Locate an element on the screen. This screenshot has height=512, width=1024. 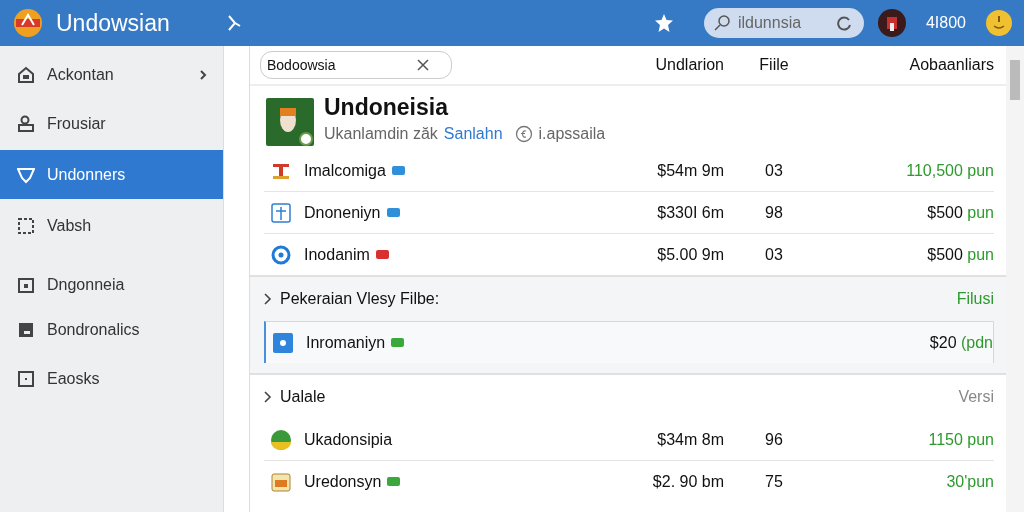
profile-name: Undoneisia is located at coordinates (387, 107).